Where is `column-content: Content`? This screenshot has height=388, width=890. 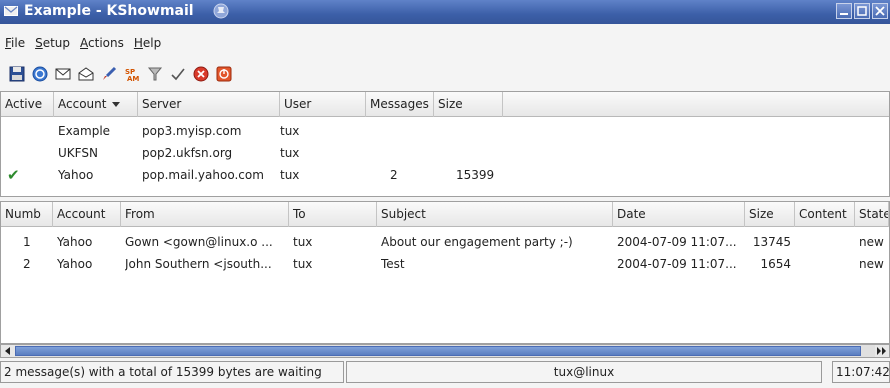 column-content: Content is located at coordinates (825, 214).